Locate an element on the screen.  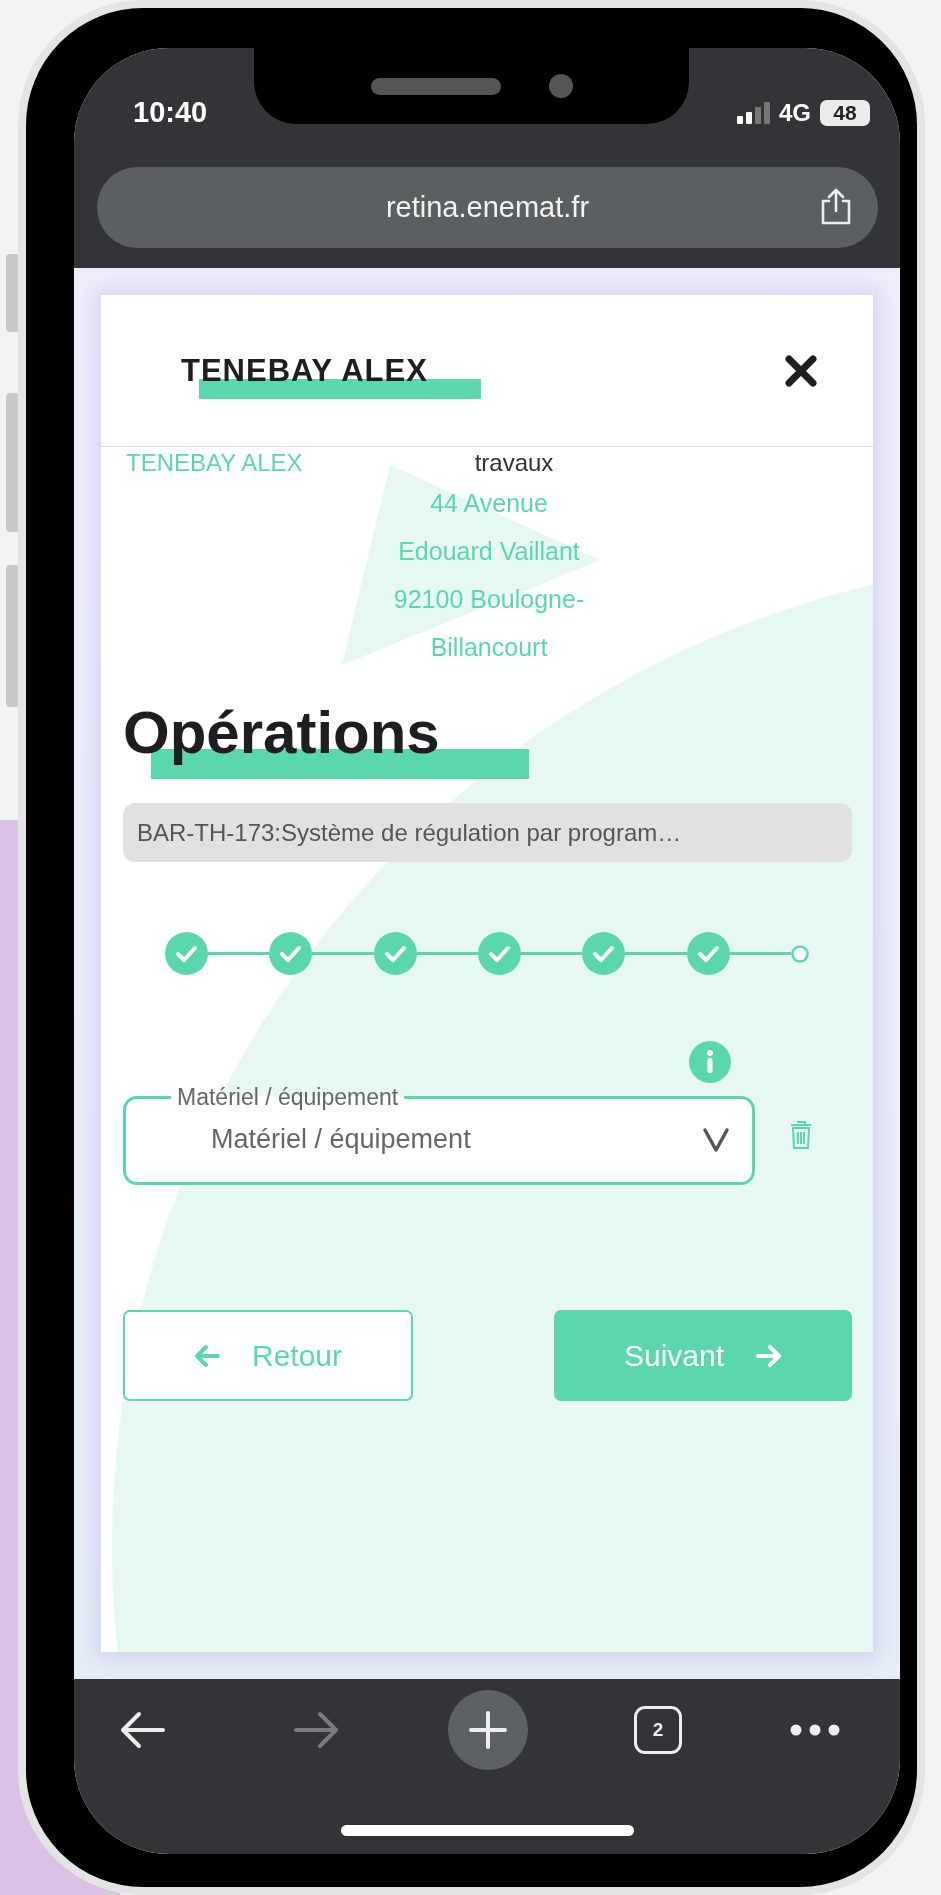
select-field: Matériel / équipement Matériel / équipement is located at coordinates (439, 1134).